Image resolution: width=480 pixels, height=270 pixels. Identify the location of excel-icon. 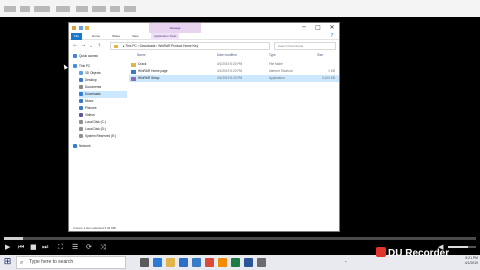
(235, 262).